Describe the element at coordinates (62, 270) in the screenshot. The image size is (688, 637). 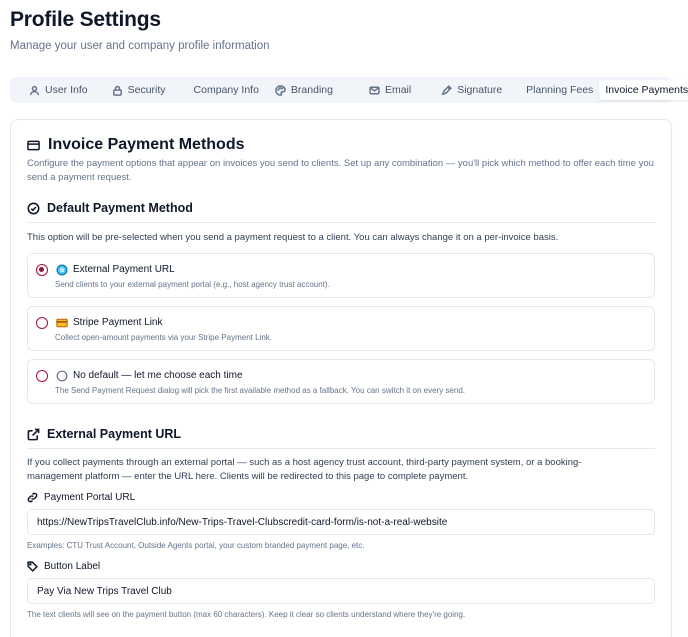
I see `globe-icon` at that location.